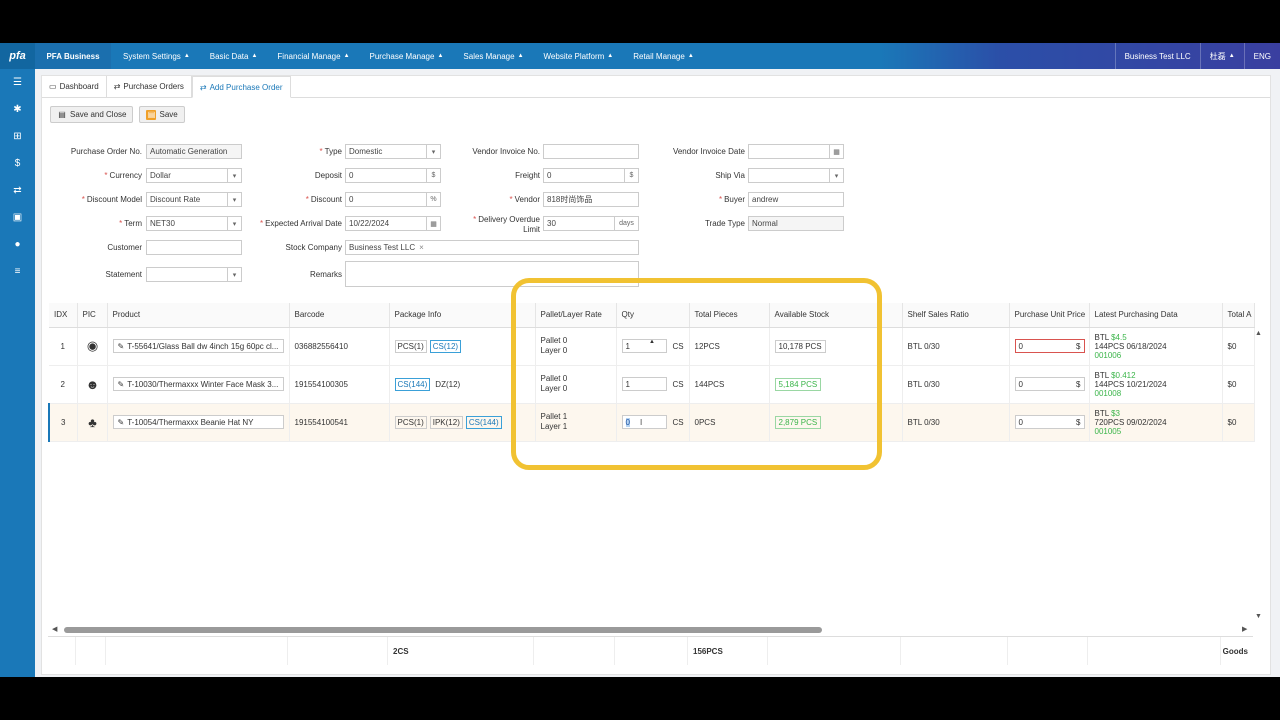  What do you see at coordinates (492, 247) in the screenshot?
I see `stock-company-select: Business Test LLC ×` at bounding box center [492, 247].